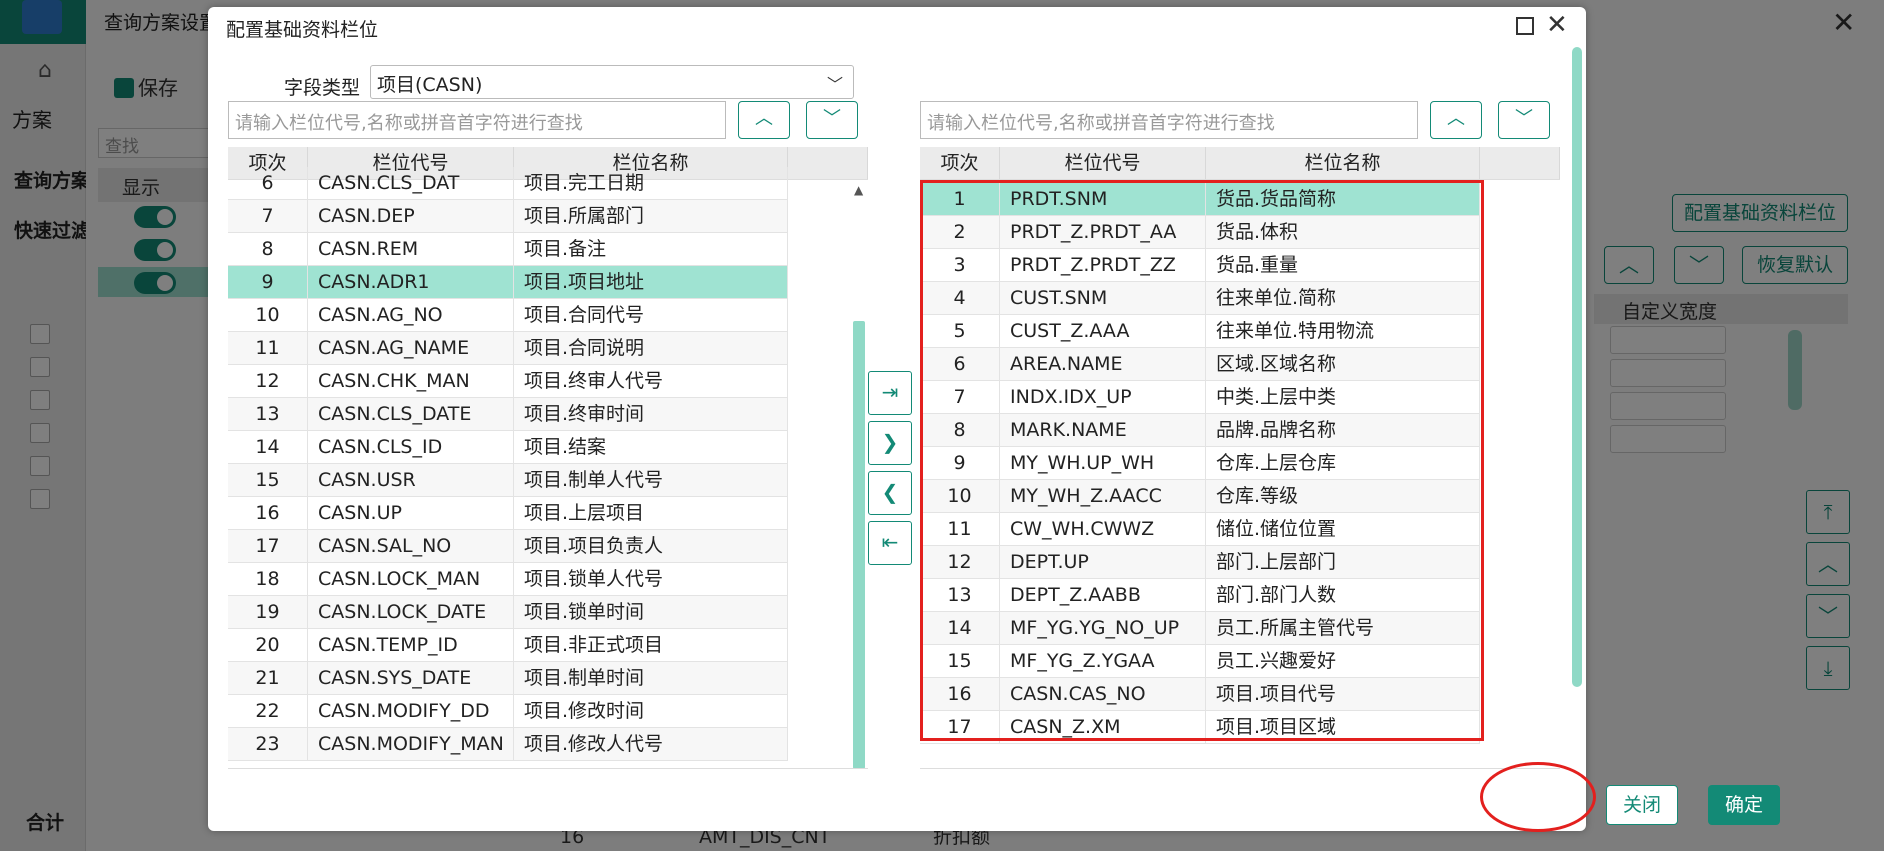  I want to click on row-code-cell: CASN.CLS_DATE, so click(411, 414).